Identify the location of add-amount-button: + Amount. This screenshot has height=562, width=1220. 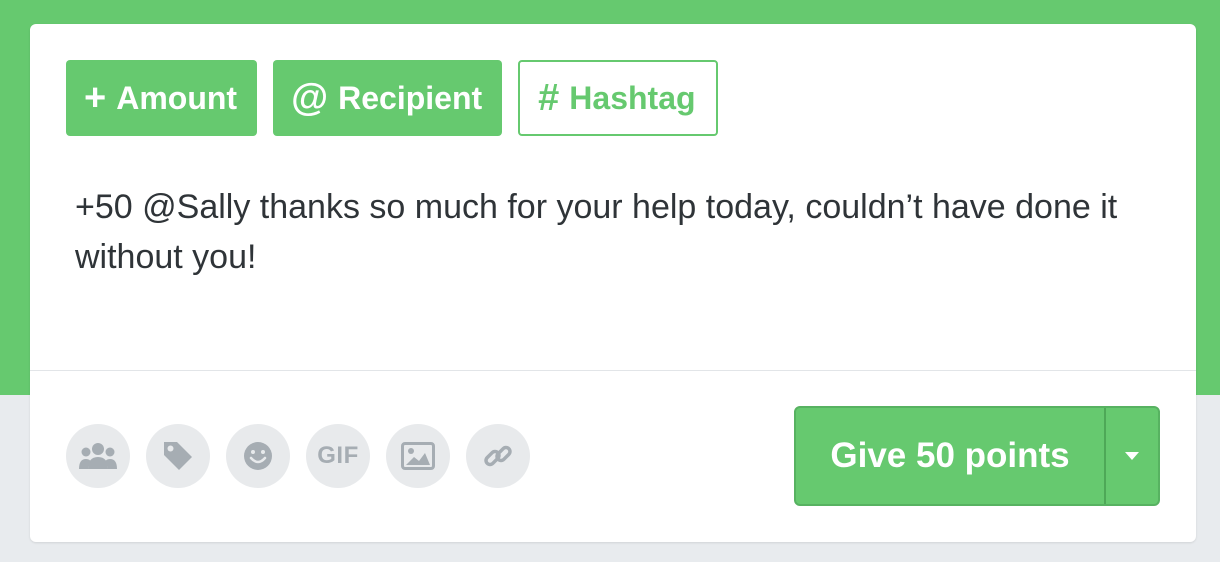
(162, 98).